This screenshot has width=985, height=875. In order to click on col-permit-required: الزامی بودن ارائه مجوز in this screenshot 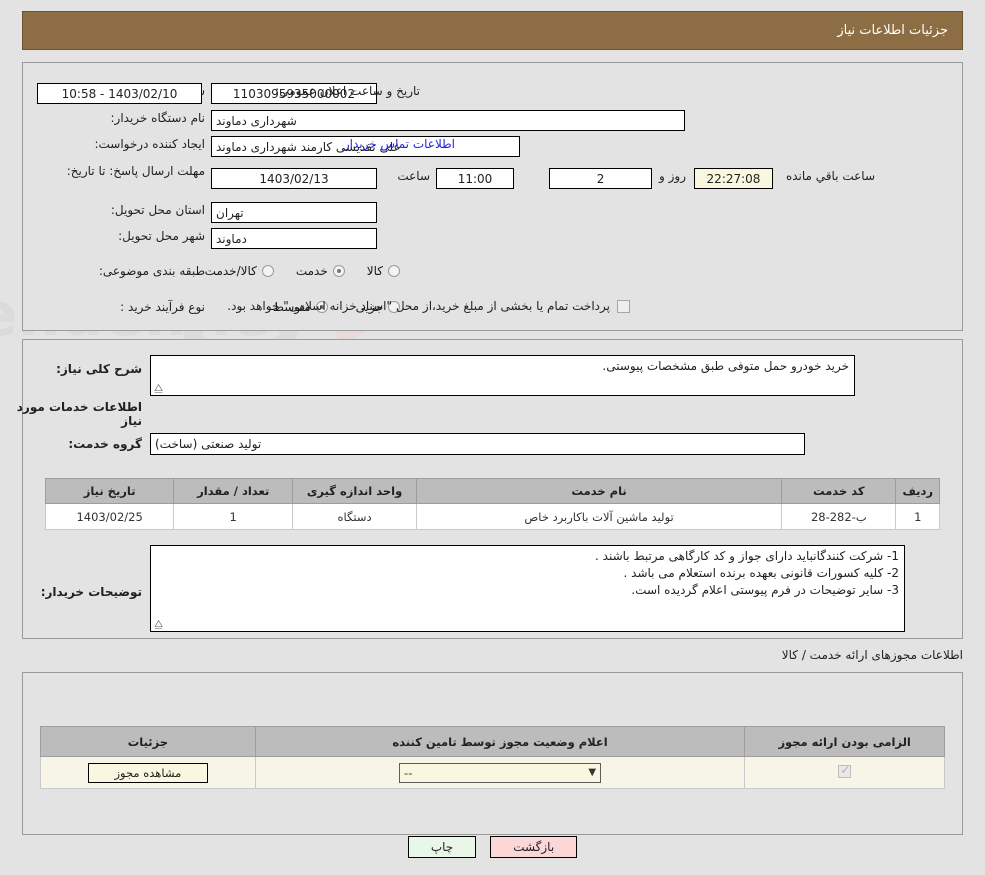, I will do `click(844, 741)`.